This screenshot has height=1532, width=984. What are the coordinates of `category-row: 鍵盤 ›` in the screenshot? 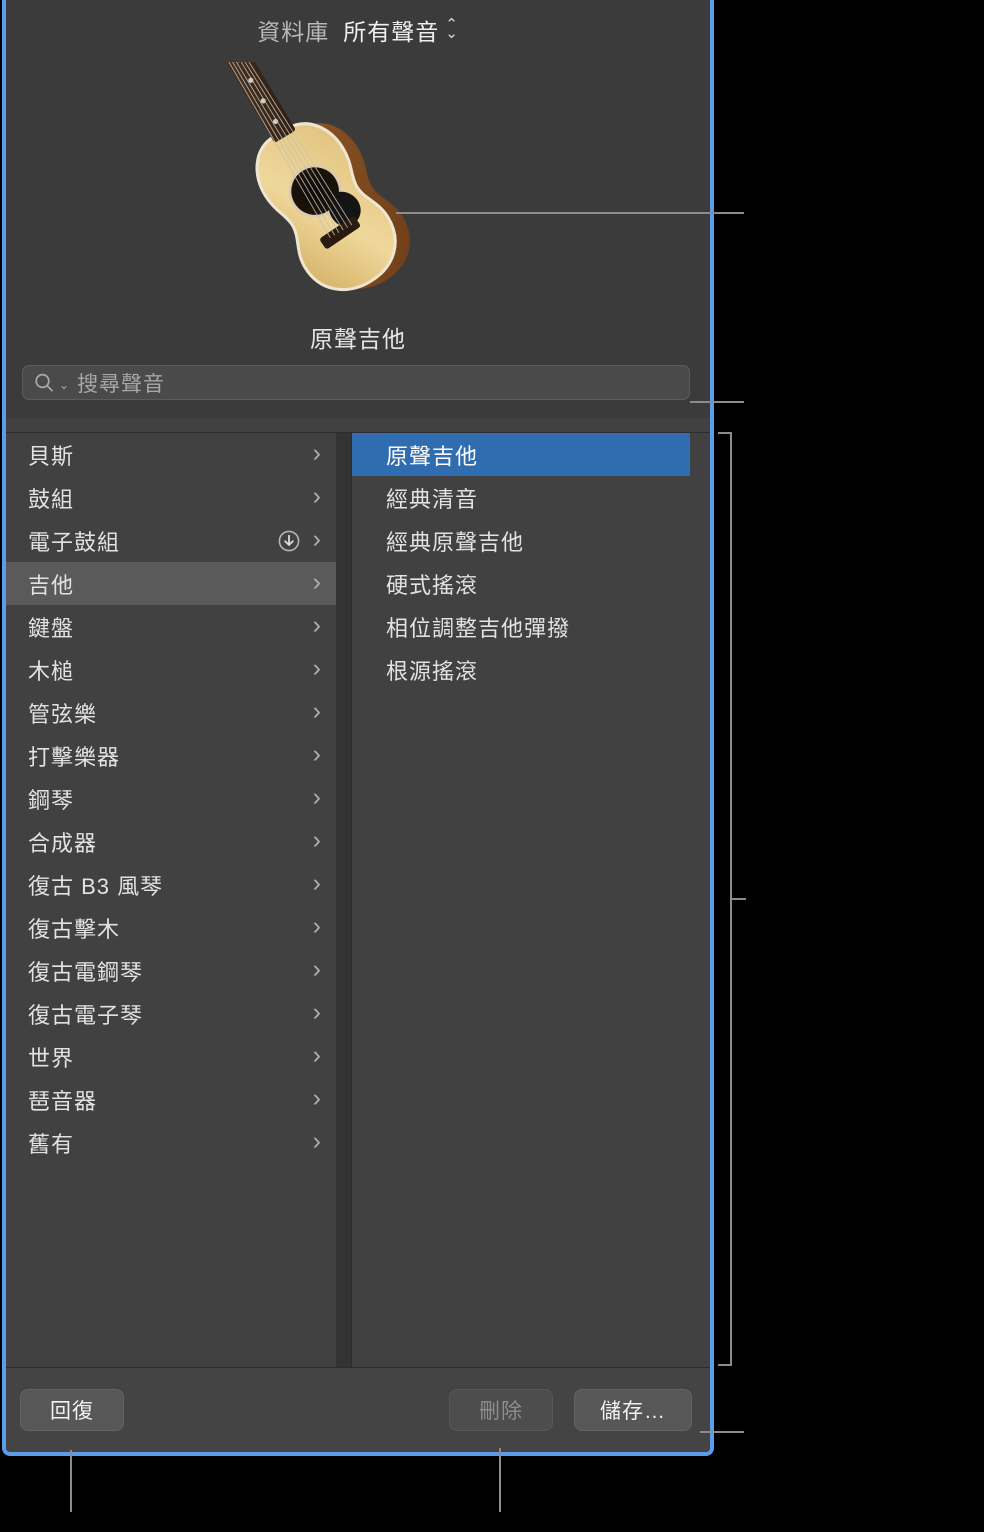 It's located at (171, 626).